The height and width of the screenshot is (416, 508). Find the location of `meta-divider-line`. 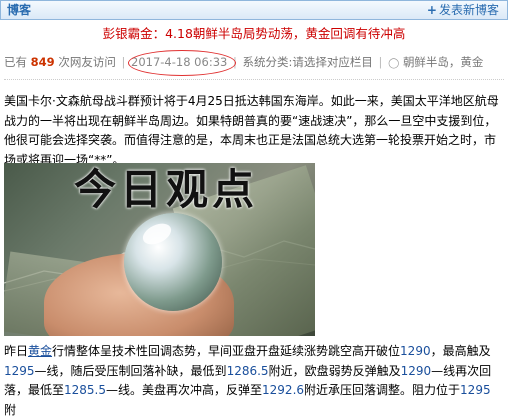

meta-divider-line is located at coordinates (254, 79).